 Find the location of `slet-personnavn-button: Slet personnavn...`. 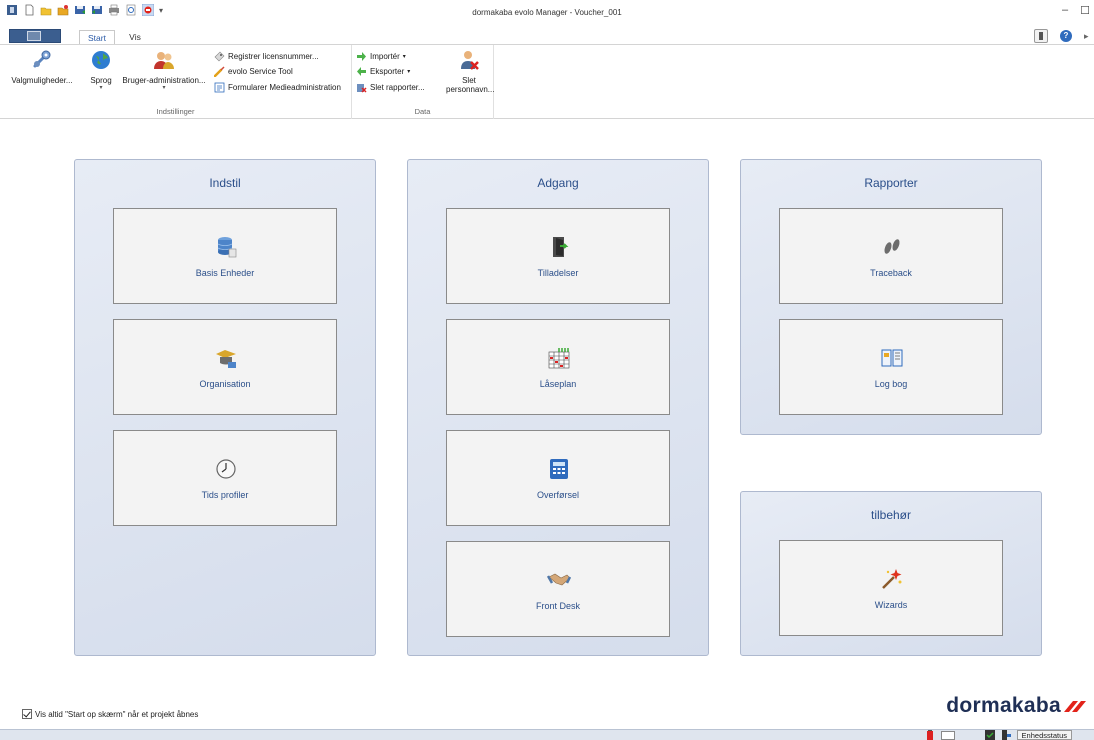

slet-personnavn-button: Slet personnavn... is located at coordinates (470, 71).